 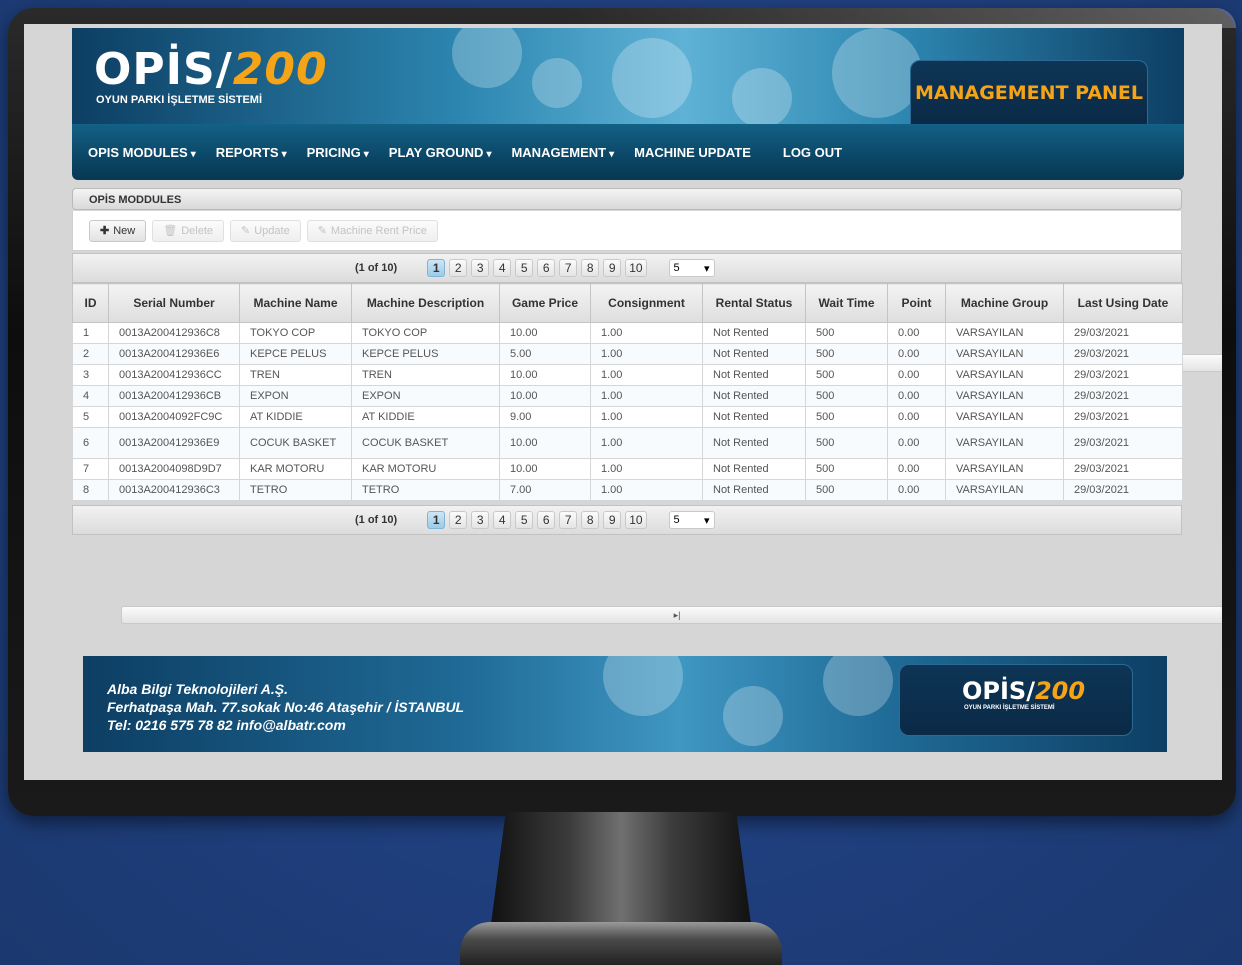 What do you see at coordinates (376, 268) in the screenshot?
I see `page-count: (1 of 10)` at bounding box center [376, 268].